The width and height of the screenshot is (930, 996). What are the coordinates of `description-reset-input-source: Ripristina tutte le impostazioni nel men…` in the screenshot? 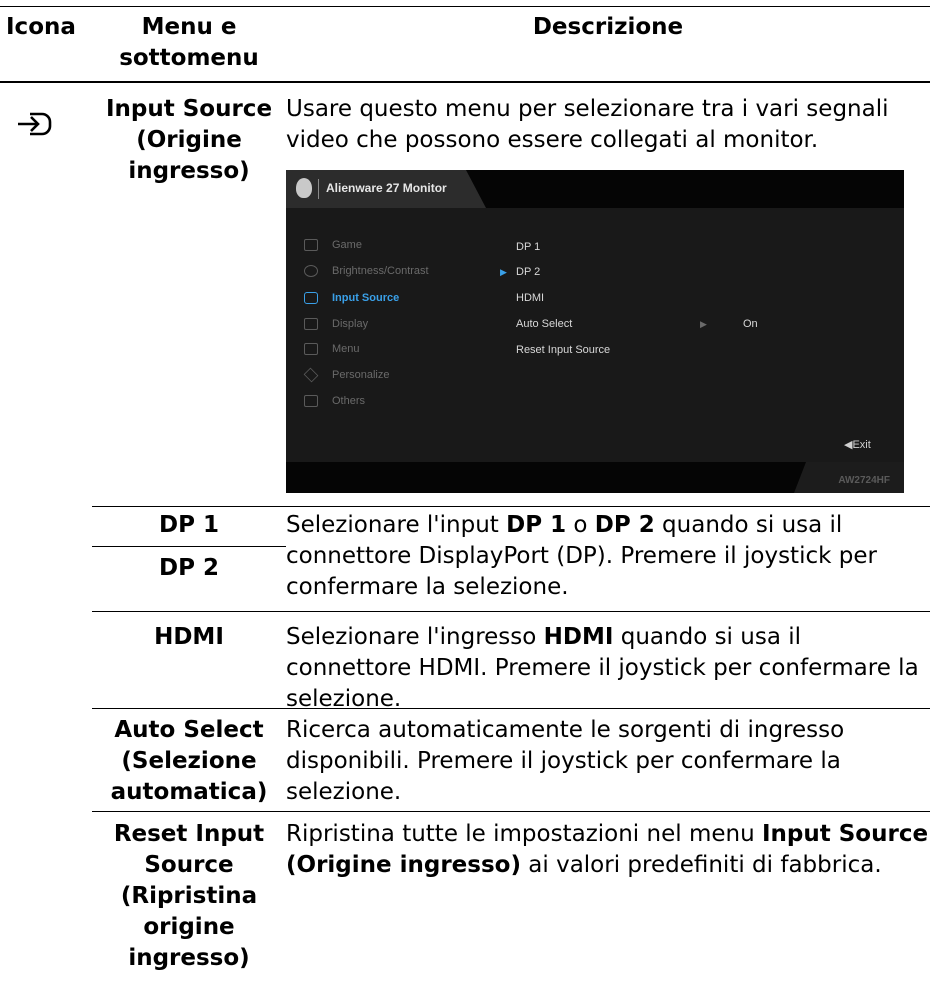 It's located at (607, 849).